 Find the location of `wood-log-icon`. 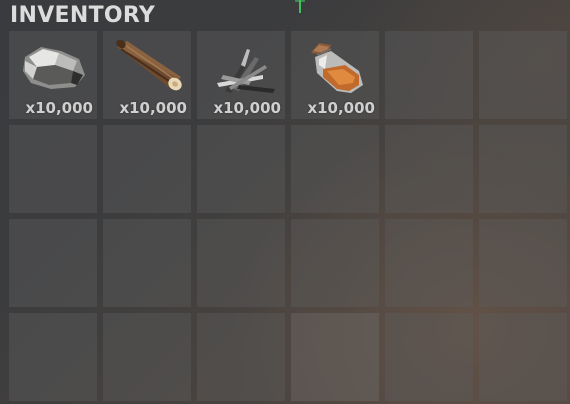

wood-log-icon is located at coordinates (149, 65).